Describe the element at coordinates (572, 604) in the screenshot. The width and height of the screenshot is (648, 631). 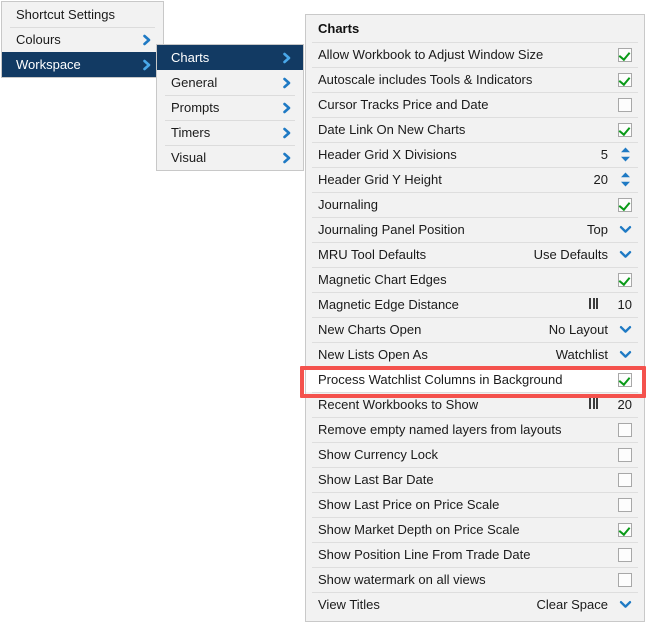
I see `setting-value: Clear Space` at that location.